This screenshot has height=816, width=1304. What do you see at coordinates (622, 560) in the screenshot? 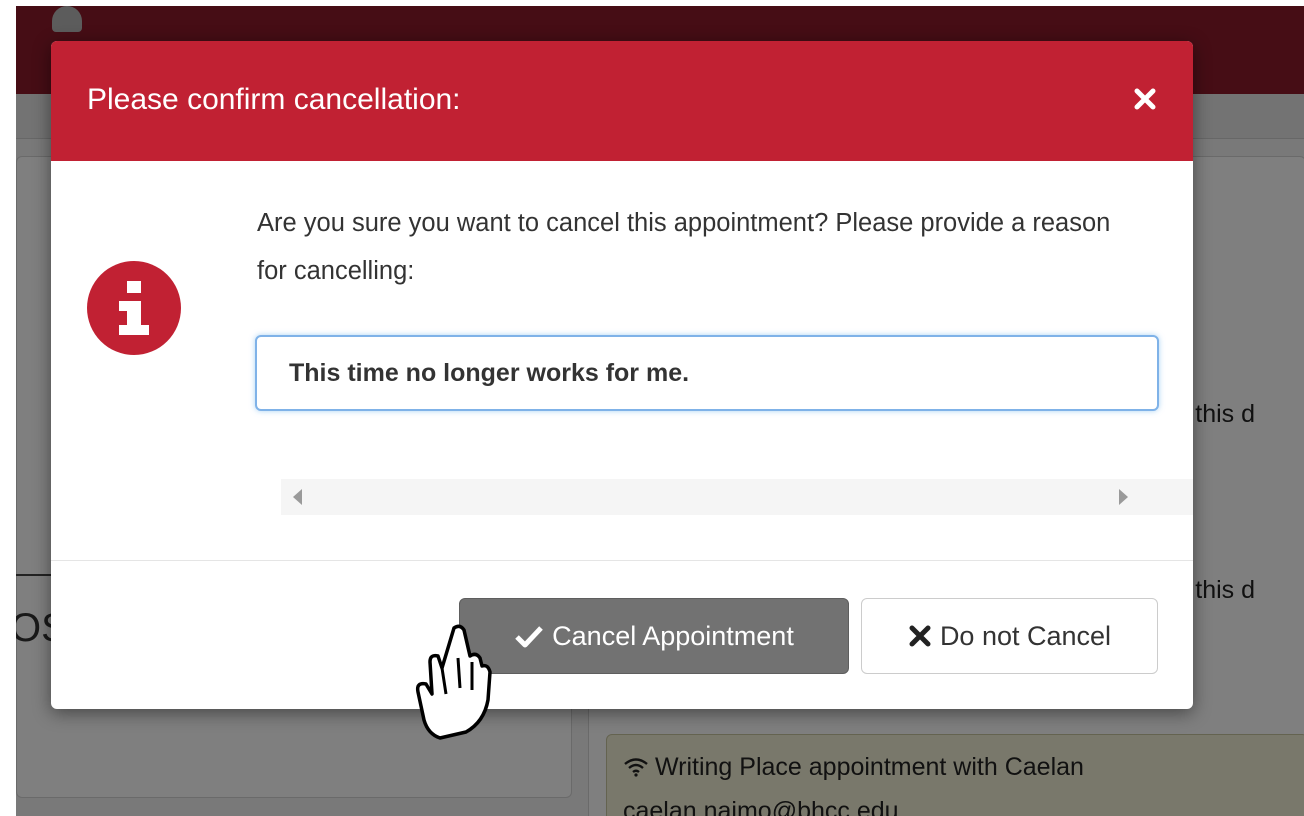
I see `dialog-footer-divider` at bounding box center [622, 560].